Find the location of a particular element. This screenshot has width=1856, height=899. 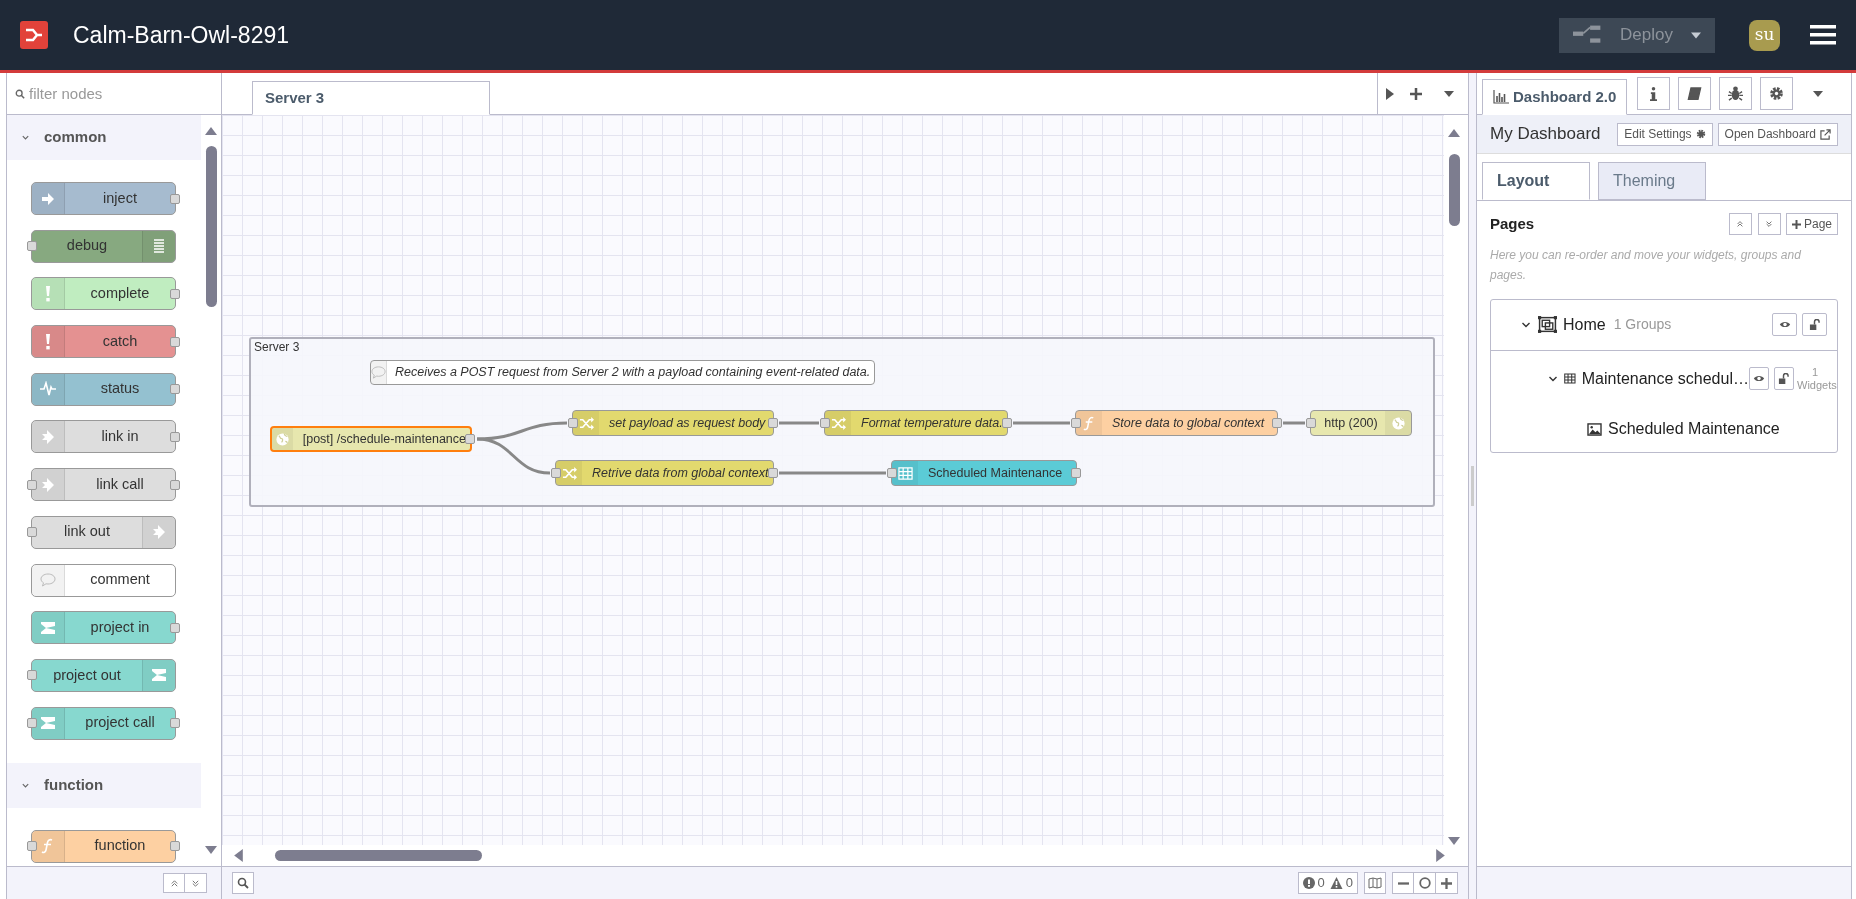

scrollbar is located at coordinates (211, 490).